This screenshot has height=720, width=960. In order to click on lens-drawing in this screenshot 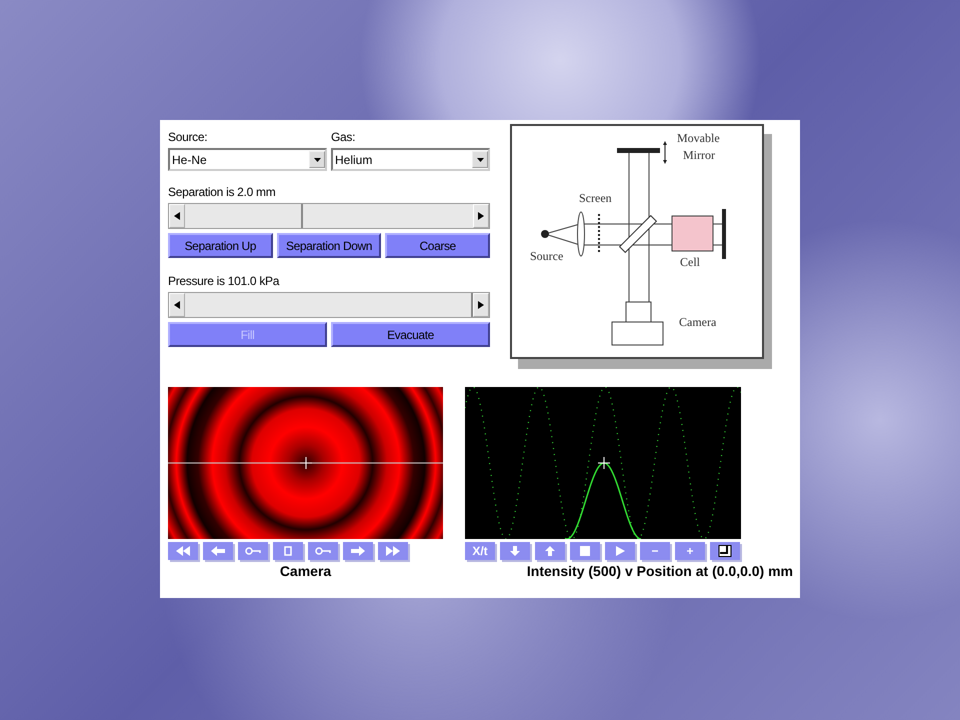, I will do `click(581, 234)`.